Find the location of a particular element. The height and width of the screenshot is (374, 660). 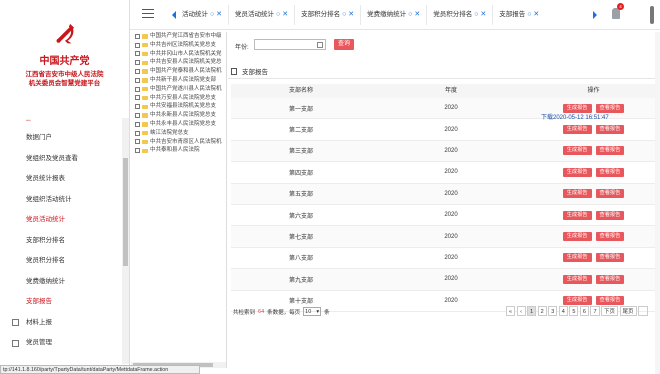

tab-label: 党员活动统计 is located at coordinates (255, 14).